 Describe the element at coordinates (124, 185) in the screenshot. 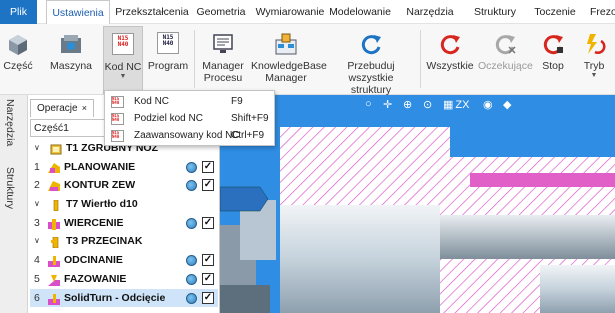

I see `tree-row-operation: 2 KONTUR ZEW ✓` at that location.